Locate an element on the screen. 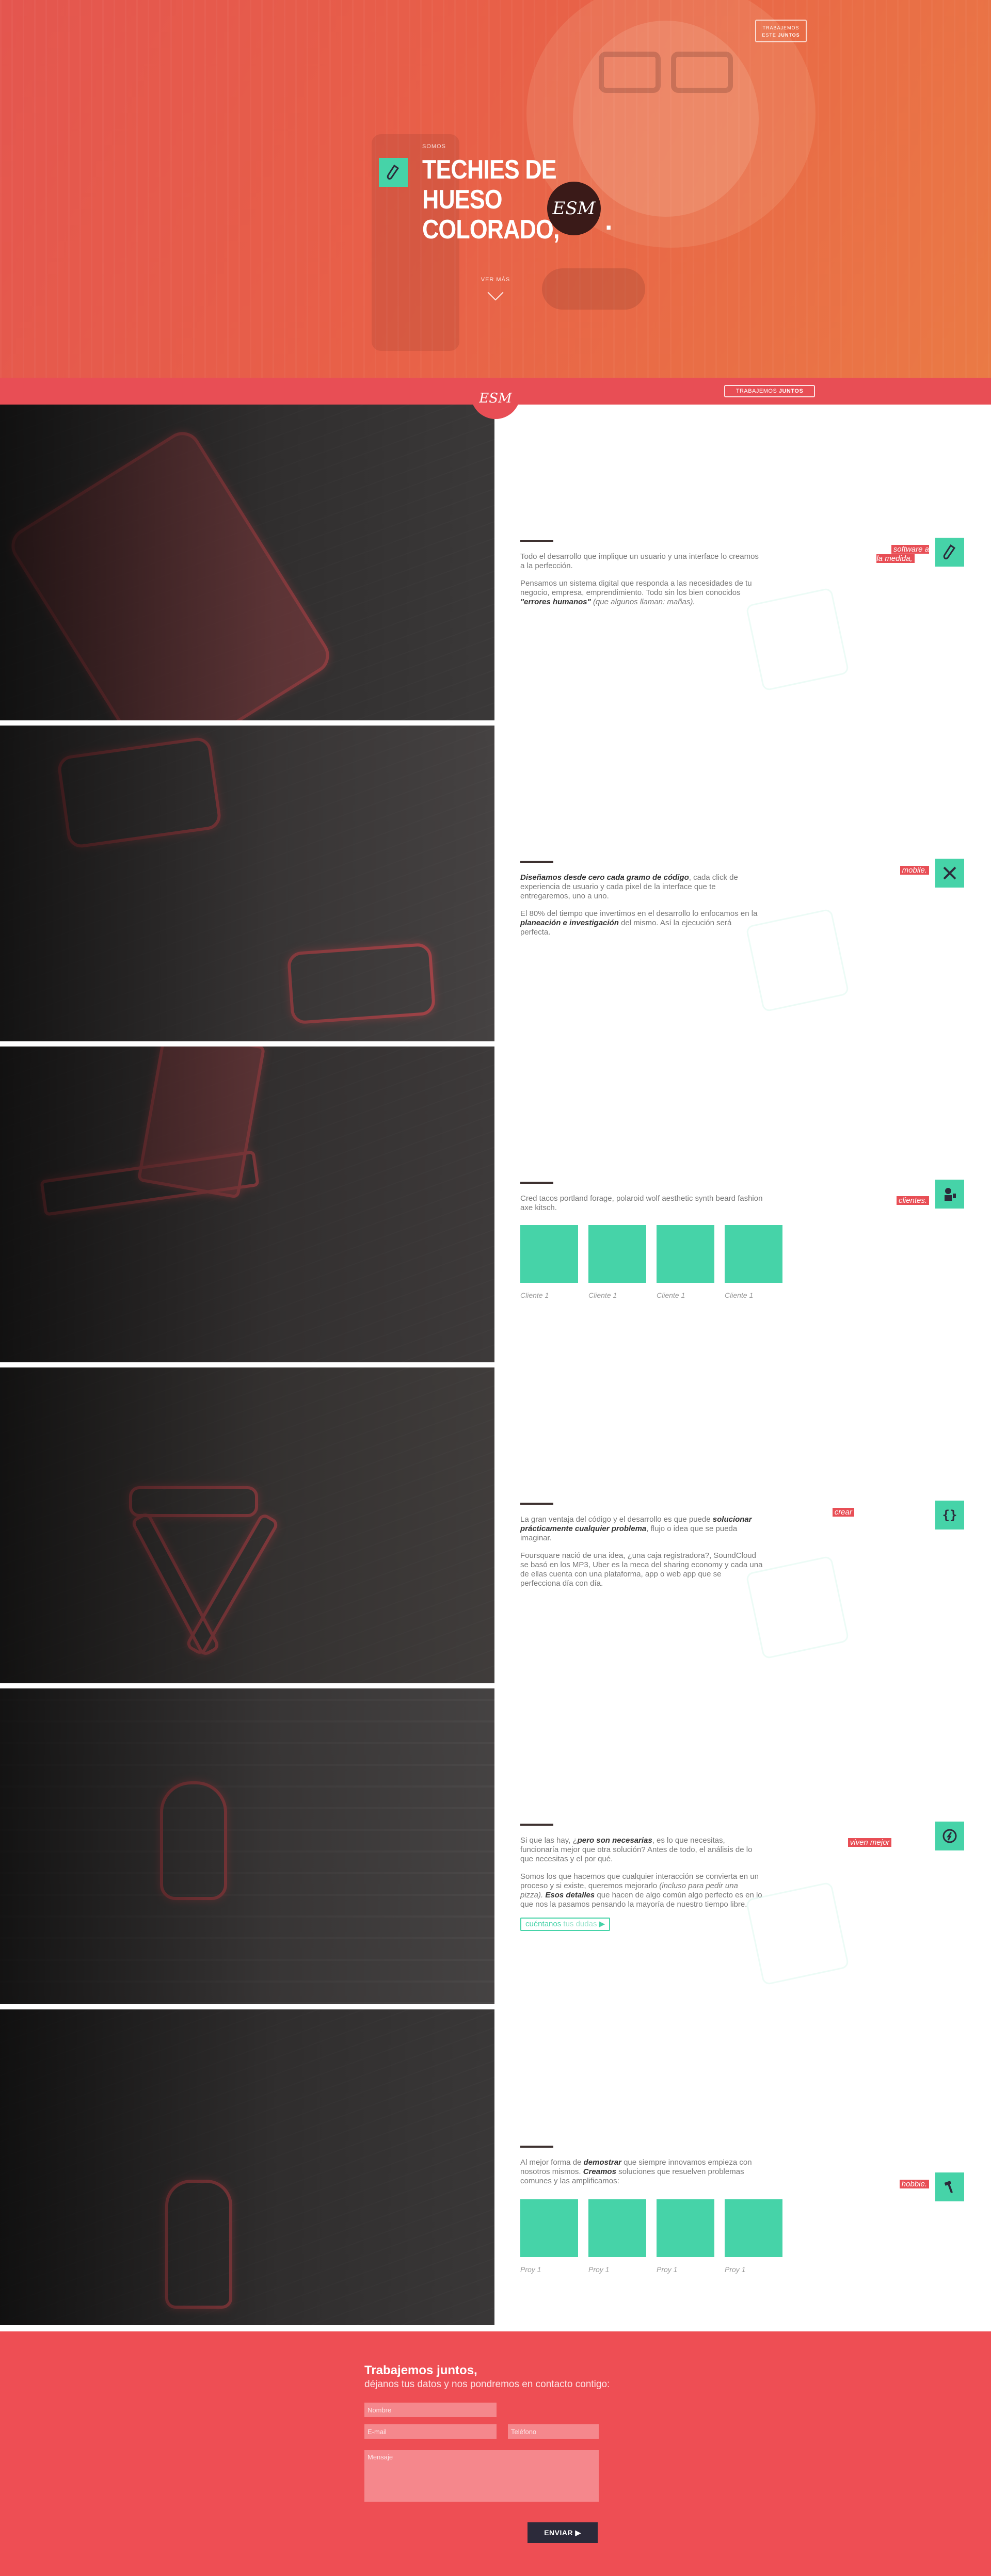 The image size is (991, 2576). section-photo-desk is located at coordinates (247, 884).